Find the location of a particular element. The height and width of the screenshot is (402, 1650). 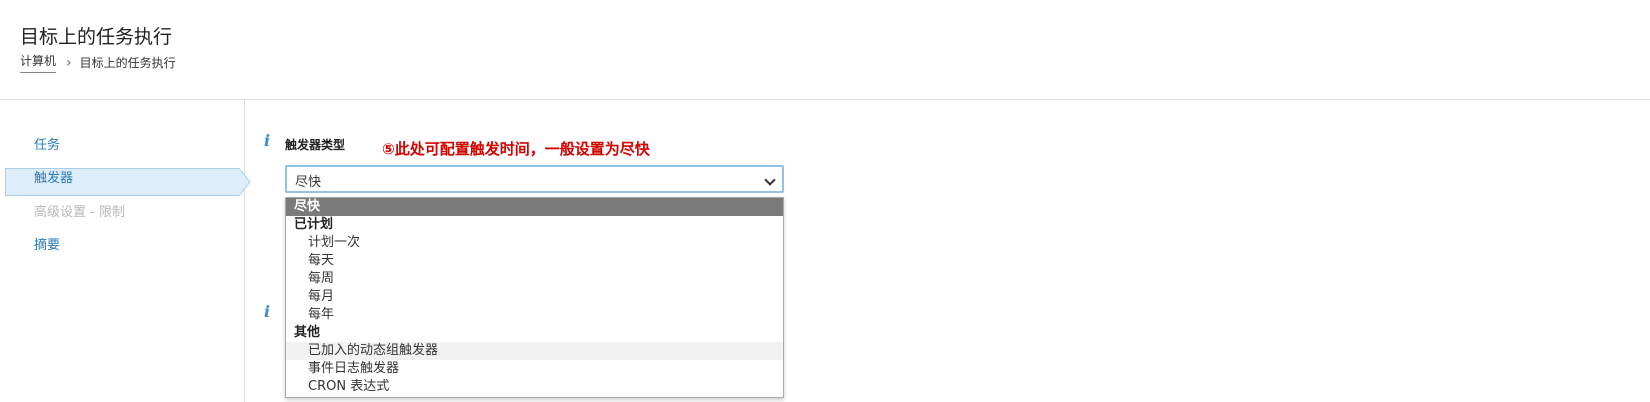

nav-item-advanced-settings: 高级设置 - 限制 is located at coordinates (79, 212).